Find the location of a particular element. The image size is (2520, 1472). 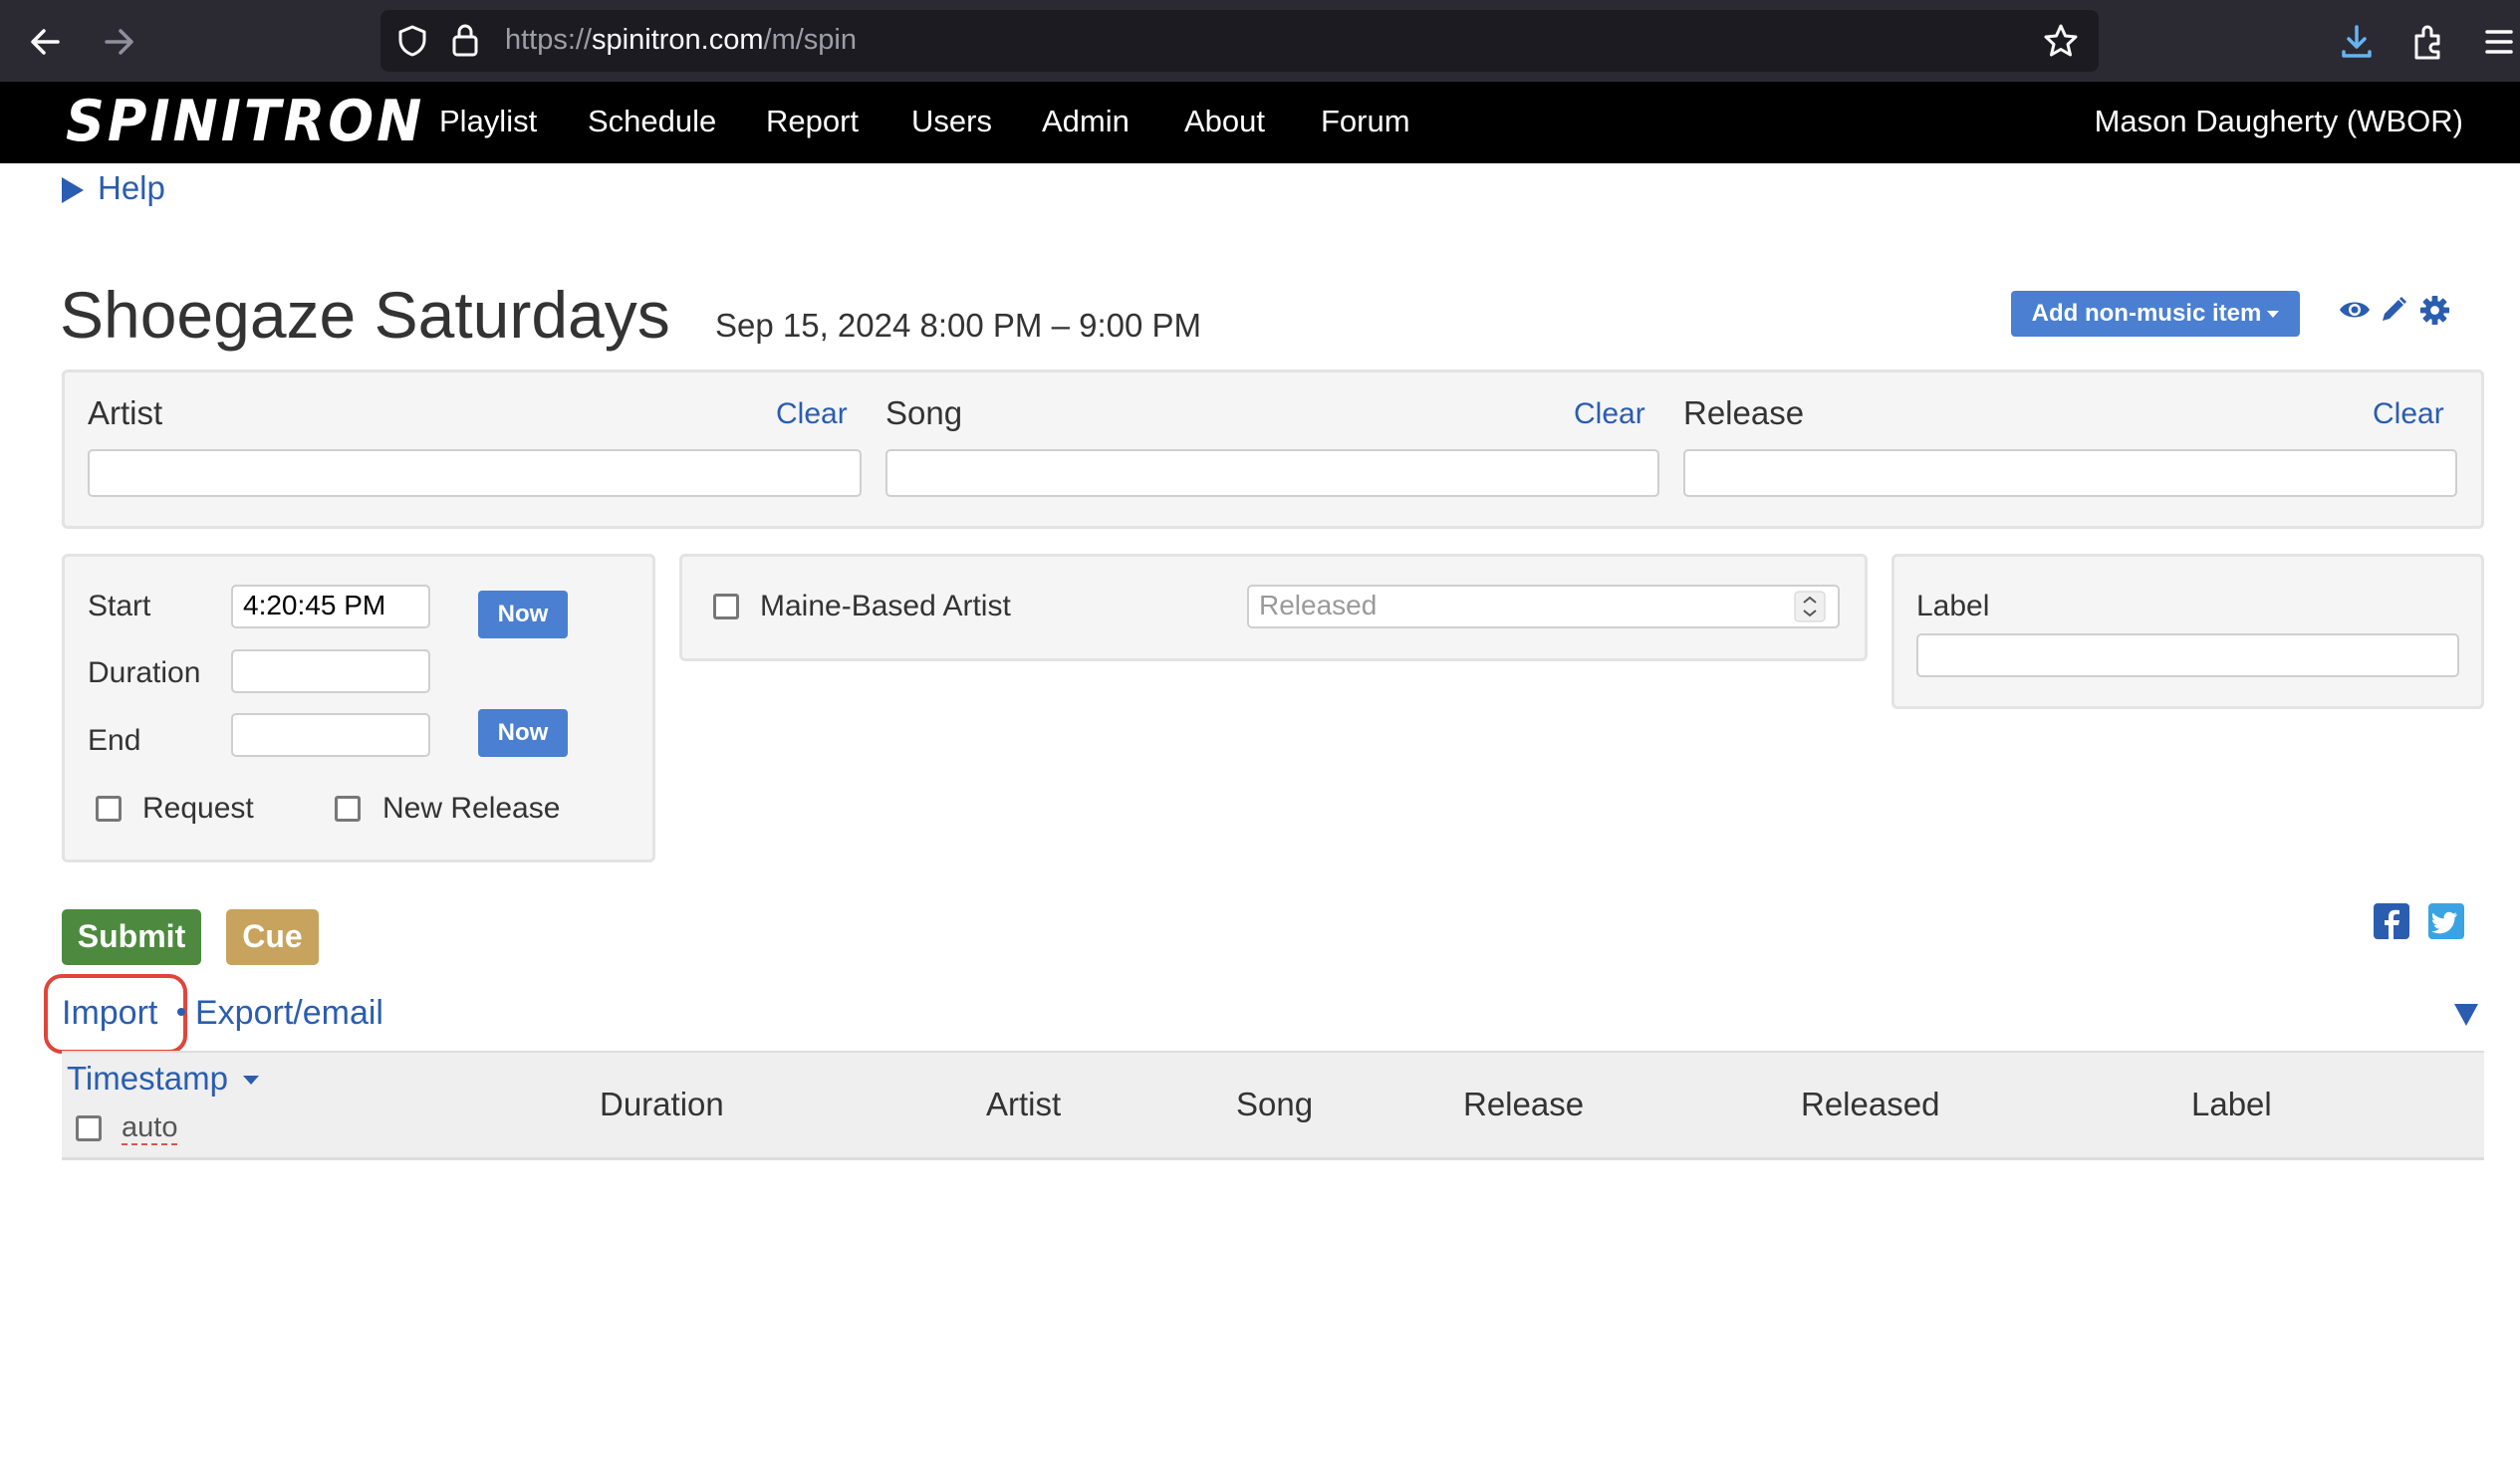

nav-schedule: Schedule is located at coordinates (652, 121).